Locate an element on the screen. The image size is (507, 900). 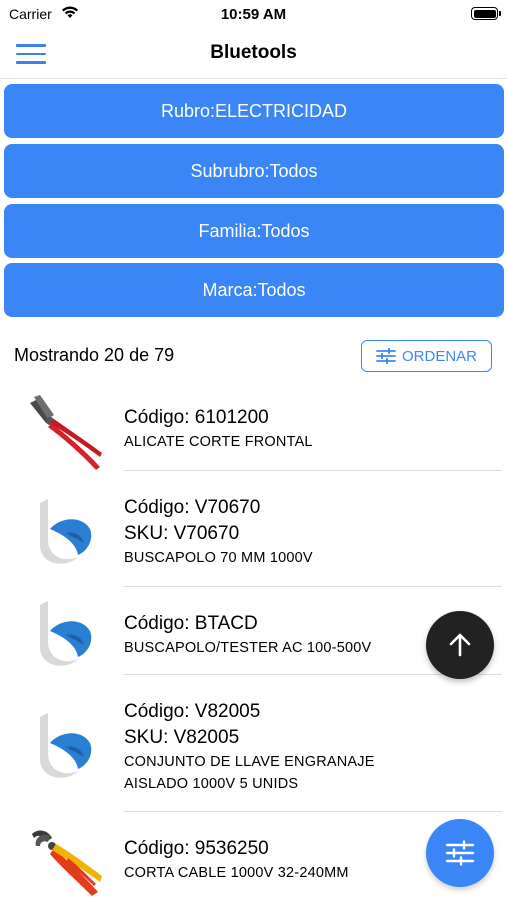
nav-bar: Bluetools is located at coordinates (253, 54).